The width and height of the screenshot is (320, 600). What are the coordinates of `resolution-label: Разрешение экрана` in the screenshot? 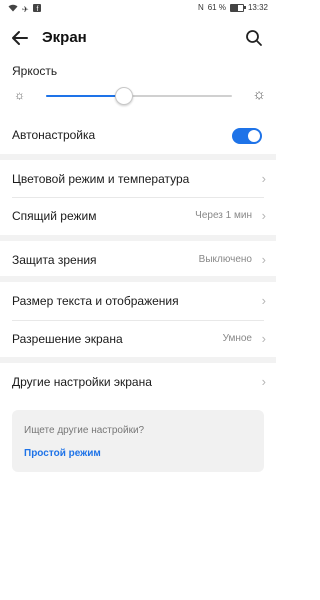 It's located at (67, 339).